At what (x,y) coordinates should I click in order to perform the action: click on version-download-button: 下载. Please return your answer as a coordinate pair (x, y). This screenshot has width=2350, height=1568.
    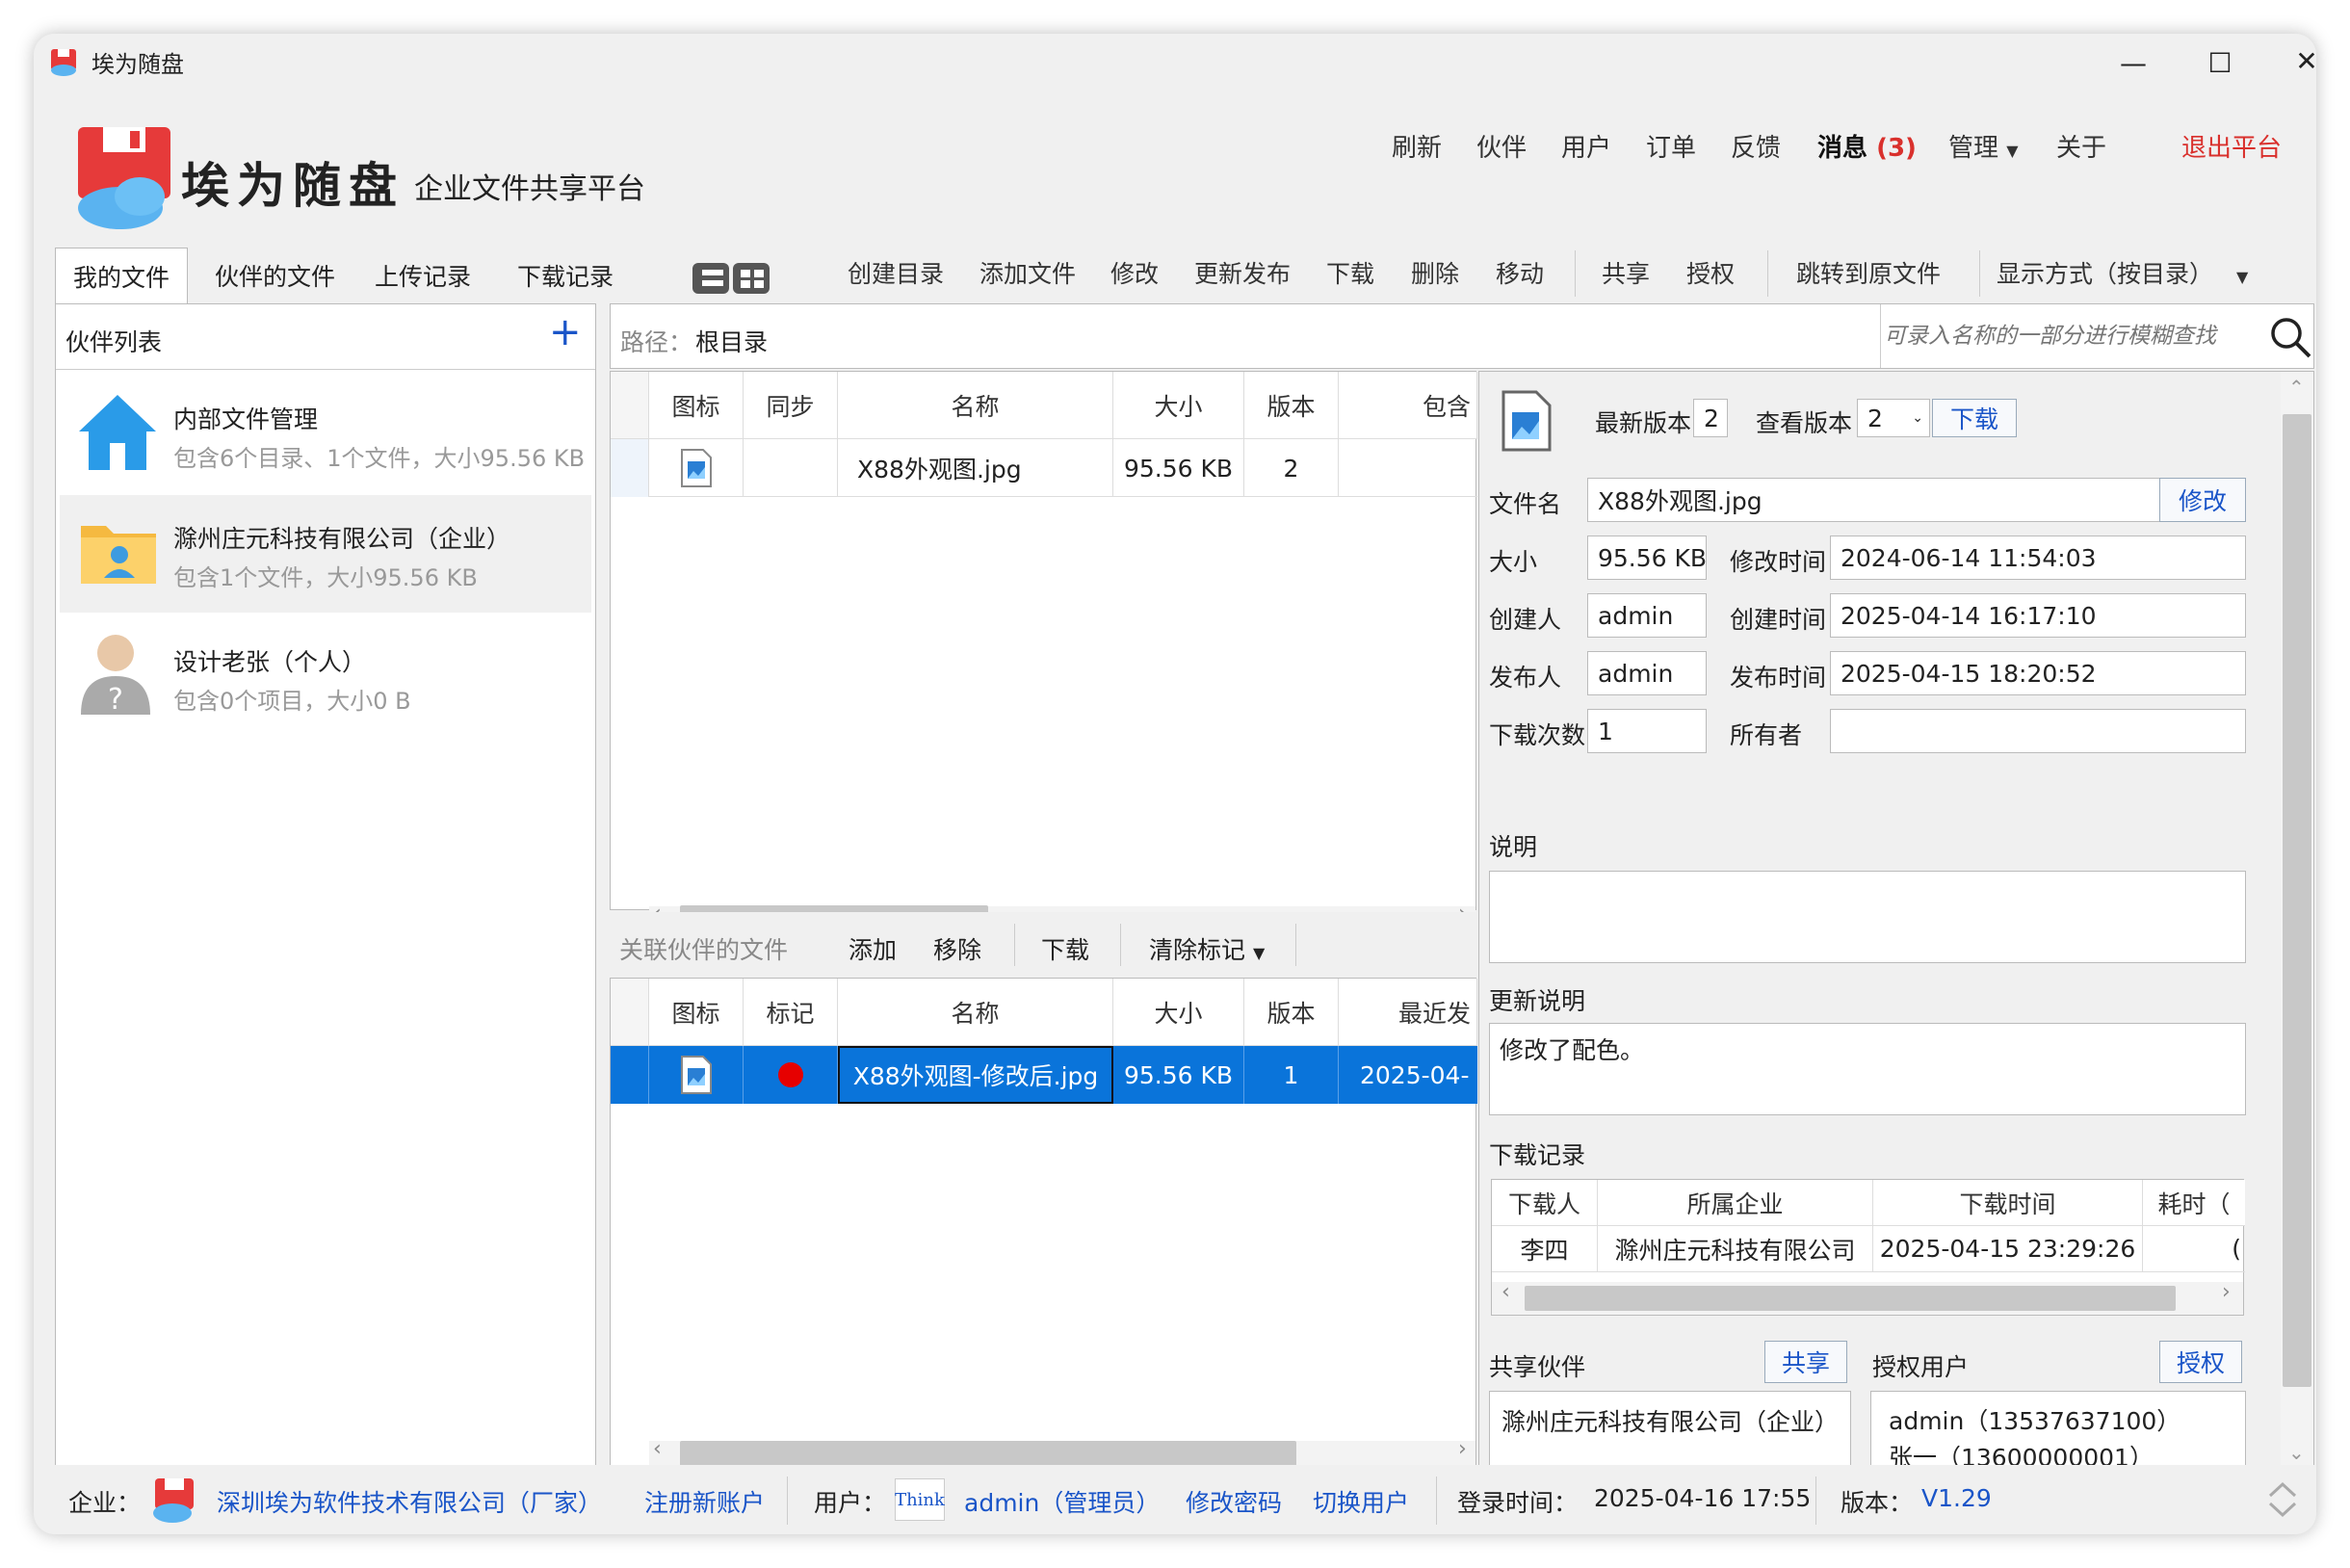
    Looking at the image, I should click on (1974, 418).